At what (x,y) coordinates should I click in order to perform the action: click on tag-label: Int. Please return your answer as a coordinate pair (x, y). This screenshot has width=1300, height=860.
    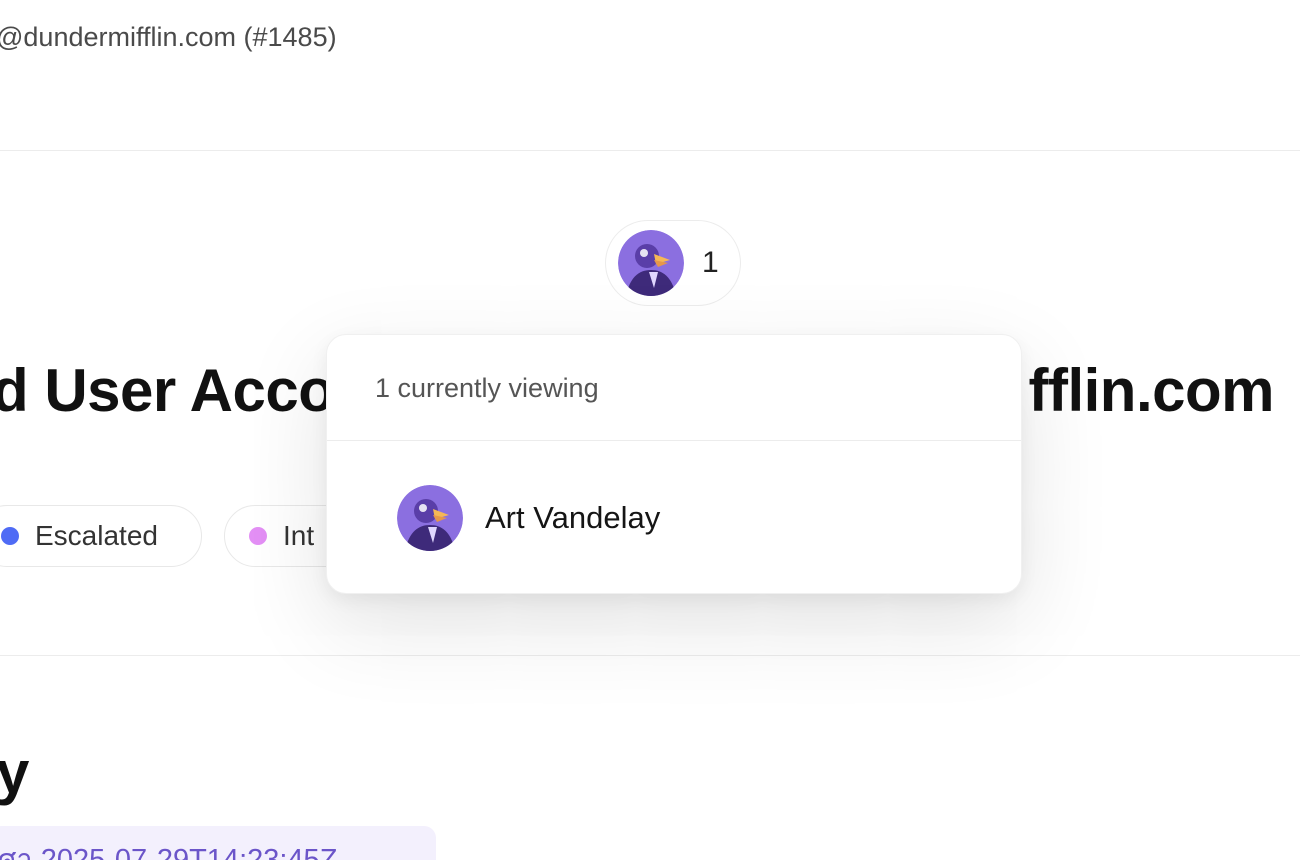
    Looking at the image, I should click on (299, 535).